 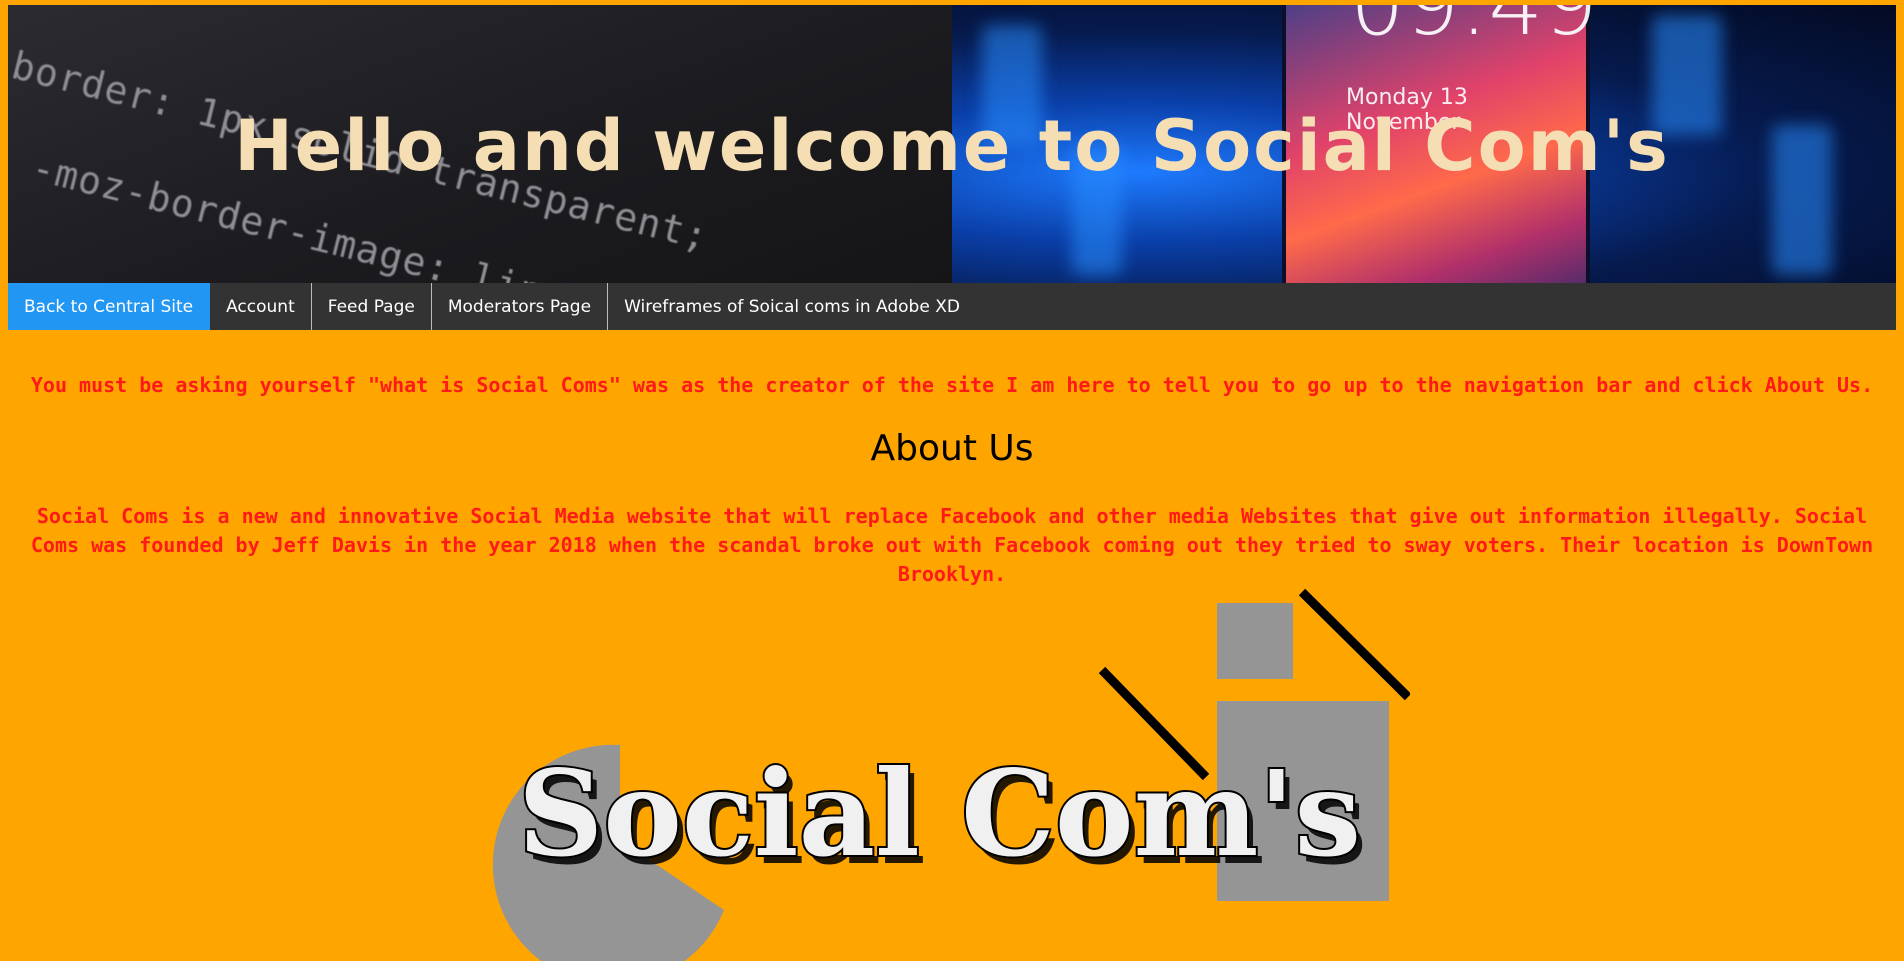 I want to click on nav-item-feed-page: Feed Page, so click(x=372, y=306).